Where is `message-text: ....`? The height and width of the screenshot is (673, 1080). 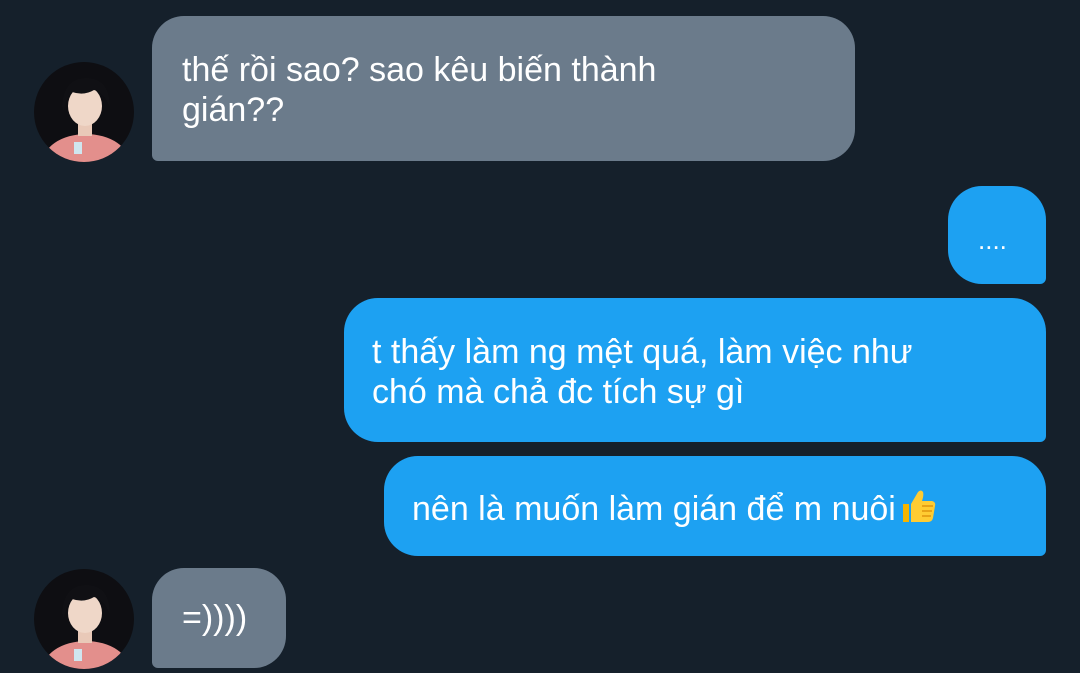 message-text: .... is located at coordinates (992, 240).